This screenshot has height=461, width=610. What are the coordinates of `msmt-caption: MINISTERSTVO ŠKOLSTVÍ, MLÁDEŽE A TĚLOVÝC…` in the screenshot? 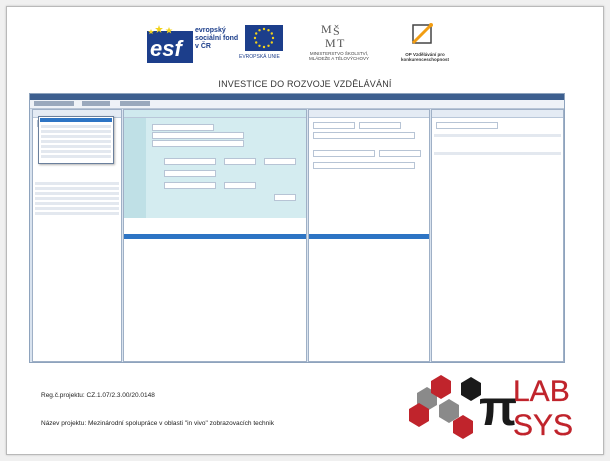 It's located at (339, 56).